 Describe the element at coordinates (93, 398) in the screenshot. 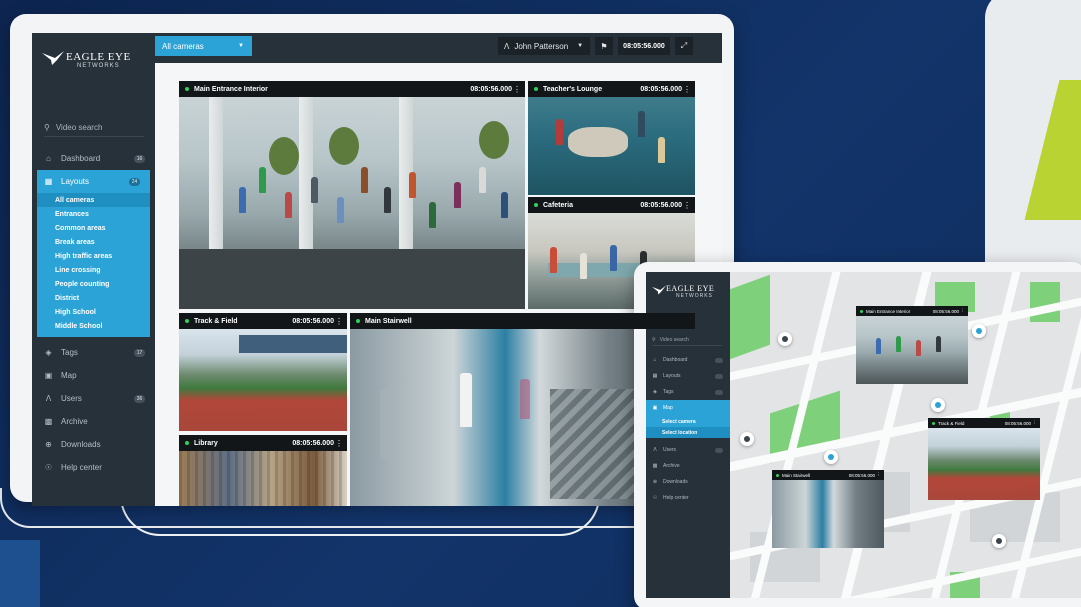

I see `sidebar-item-users: Λ Users 36` at that location.